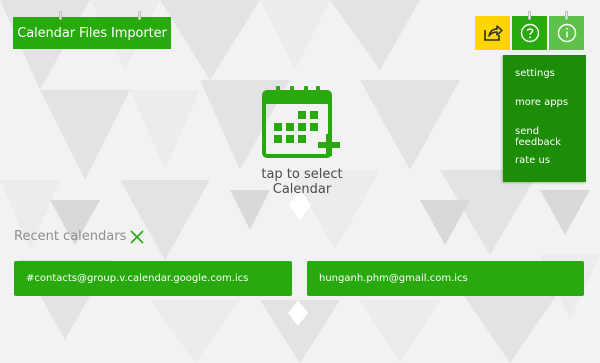 The height and width of the screenshot is (363, 600). What do you see at coordinates (302, 182) in the screenshot?
I see `select-calendar-caption: tap to select Calendar` at bounding box center [302, 182].